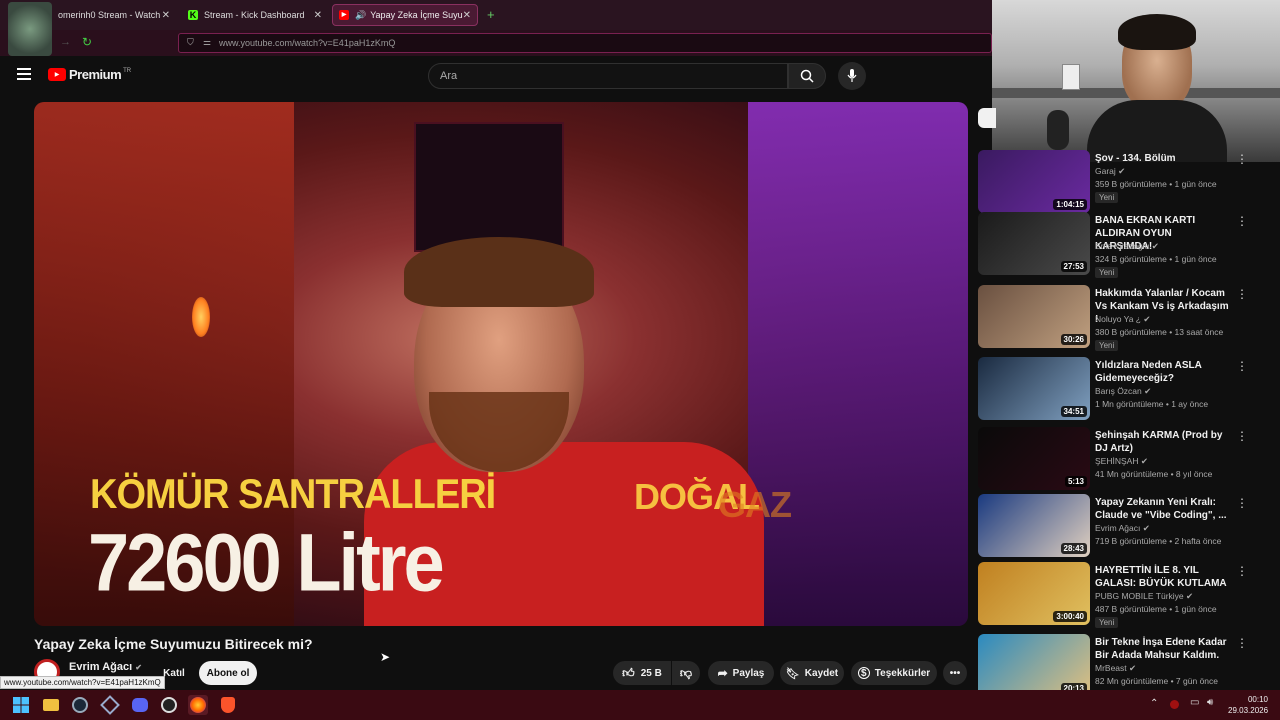 The width and height of the screenshot is (1280, 720). I want to click on video-lamp, so click(201, 317).